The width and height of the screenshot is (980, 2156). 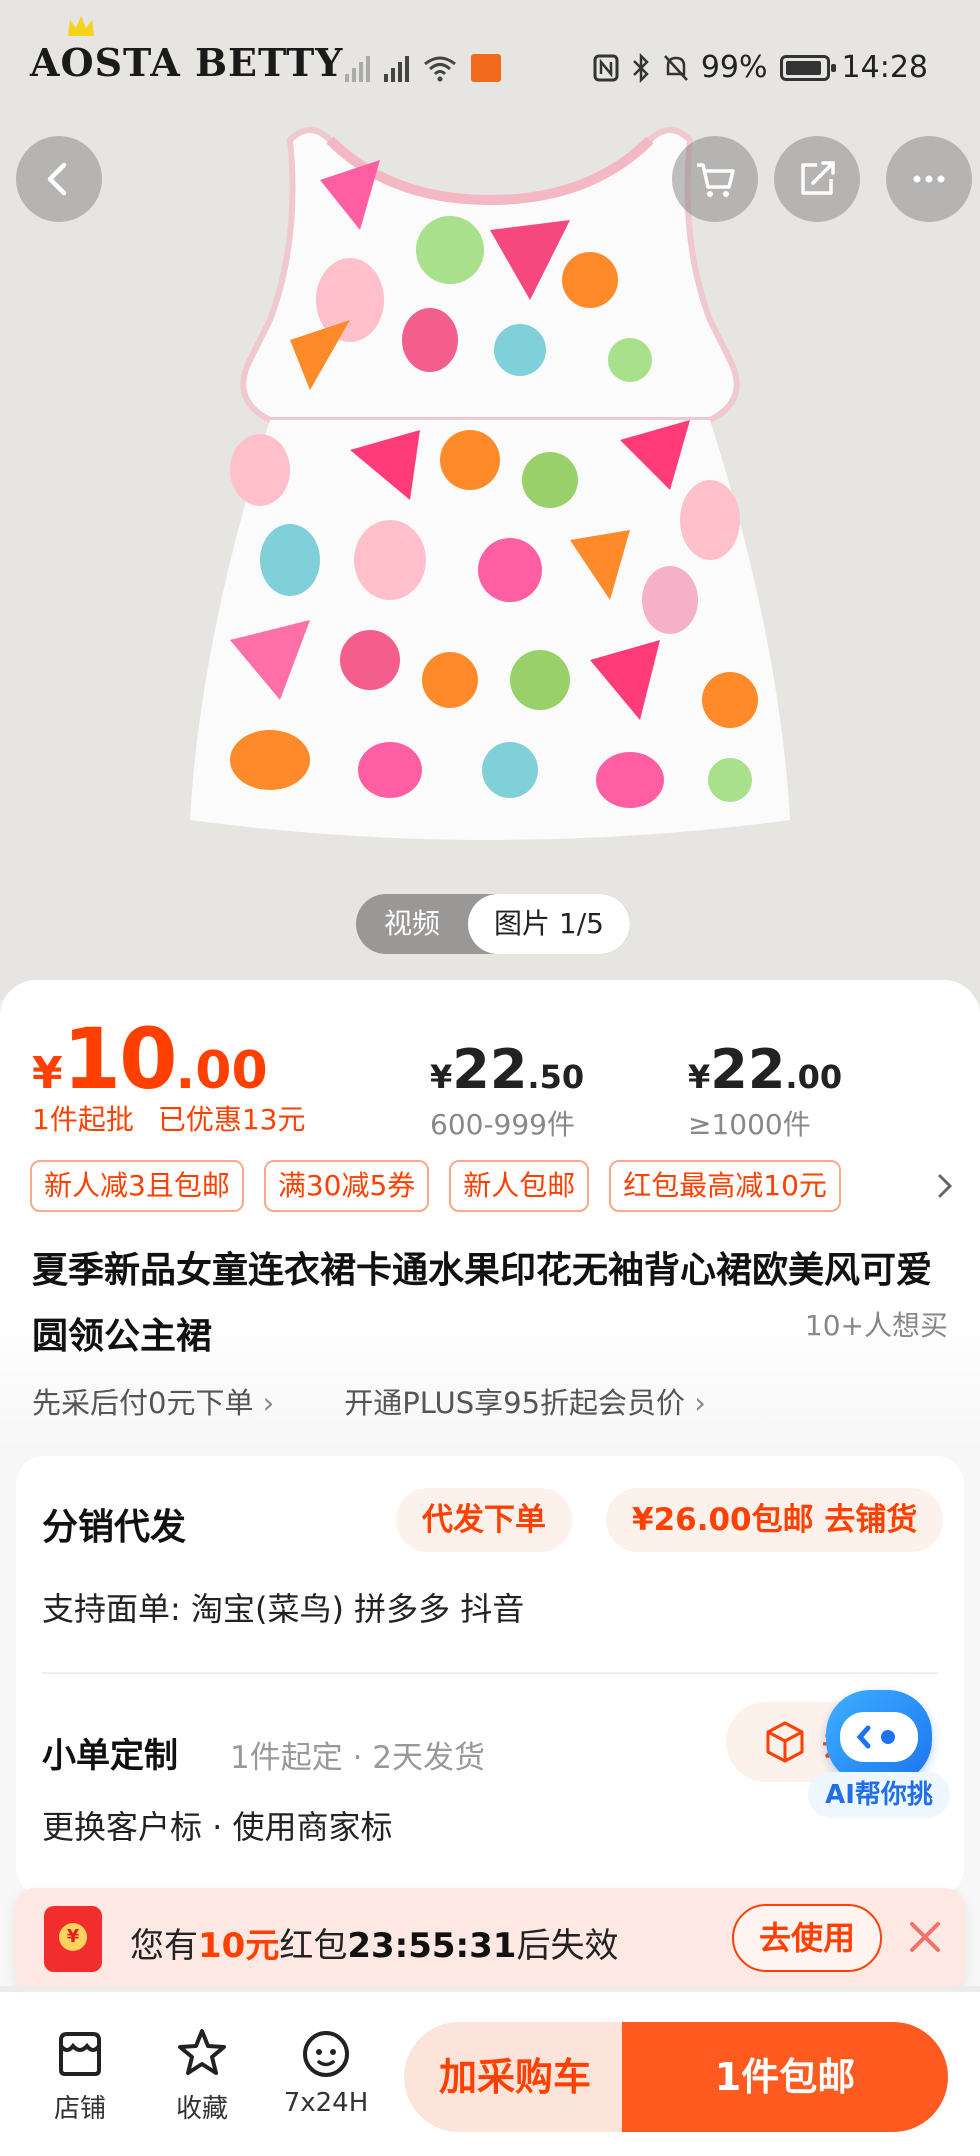 I want to click on service-face-icon, so click(x=326, y=2054).